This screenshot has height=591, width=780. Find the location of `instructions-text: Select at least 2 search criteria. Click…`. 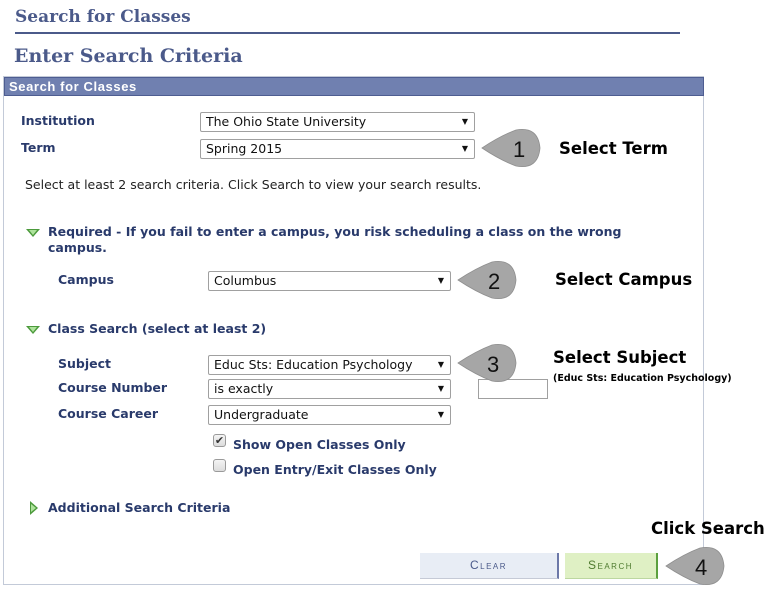

instructions-text: Select at least 2 search criteria. Click… is located at coordinates (253, 184).